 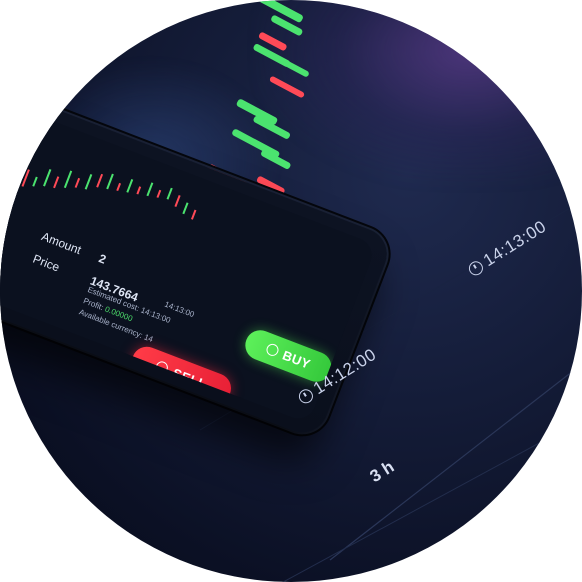 What do you see at coordinates (102, 258) in the screenshot?
I see `amount-value: 2` at bounding box center [102, 258].